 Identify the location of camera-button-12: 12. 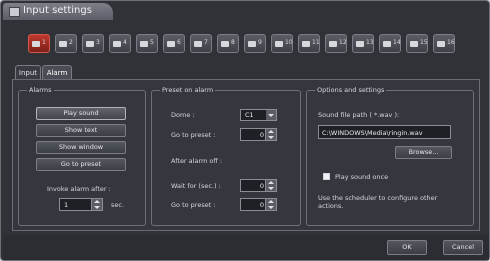
(336, 43).